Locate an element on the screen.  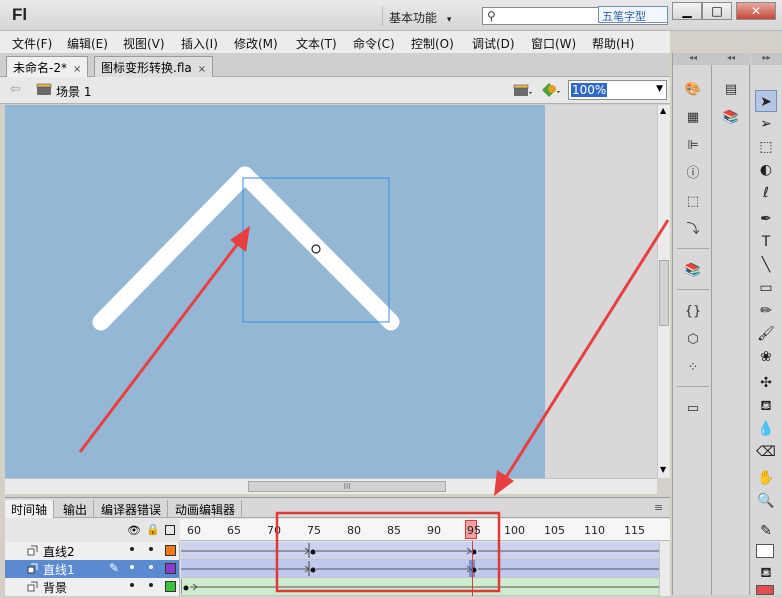
swatches-icon: ▦ is located at coordinates (693, 118).